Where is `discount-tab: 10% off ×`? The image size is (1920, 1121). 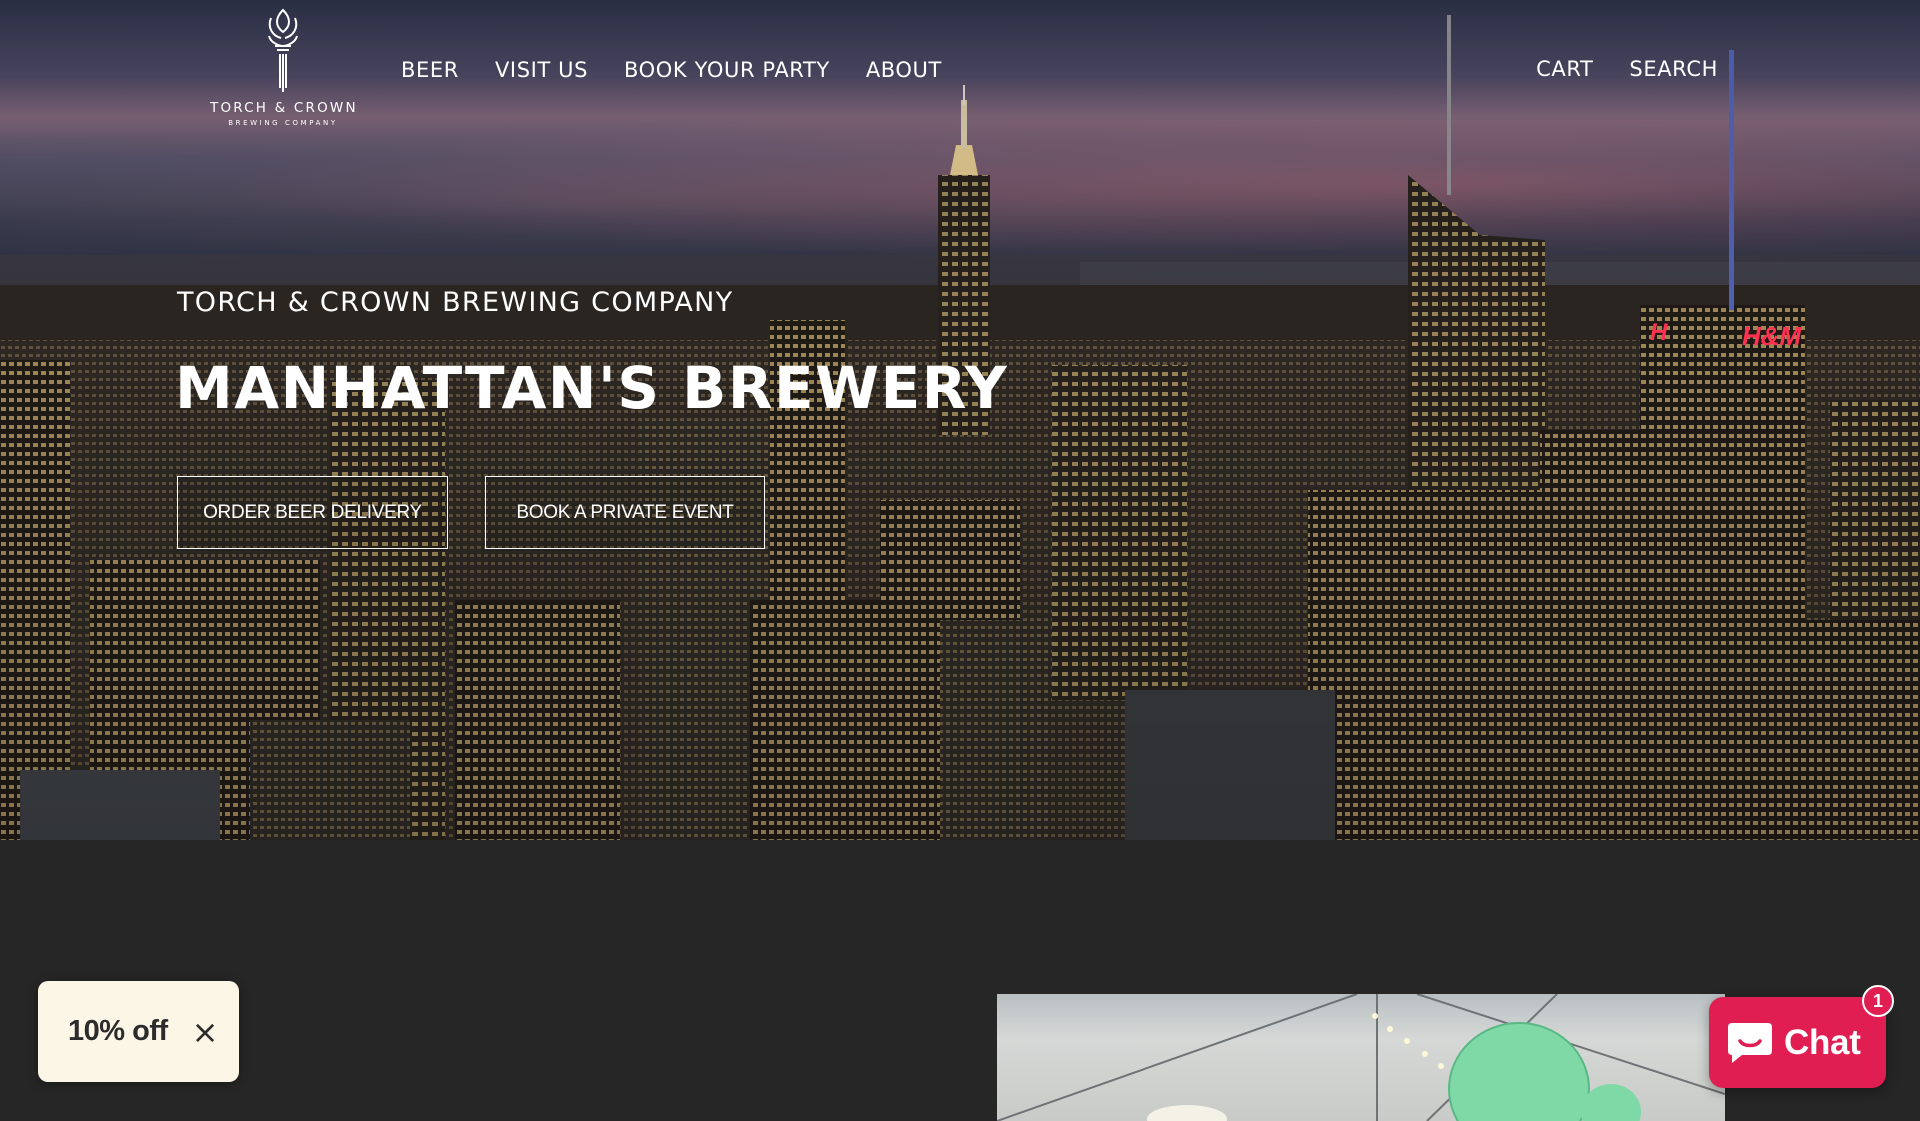 discount-tab: 10% off × is located at coordinates (138, 1031).